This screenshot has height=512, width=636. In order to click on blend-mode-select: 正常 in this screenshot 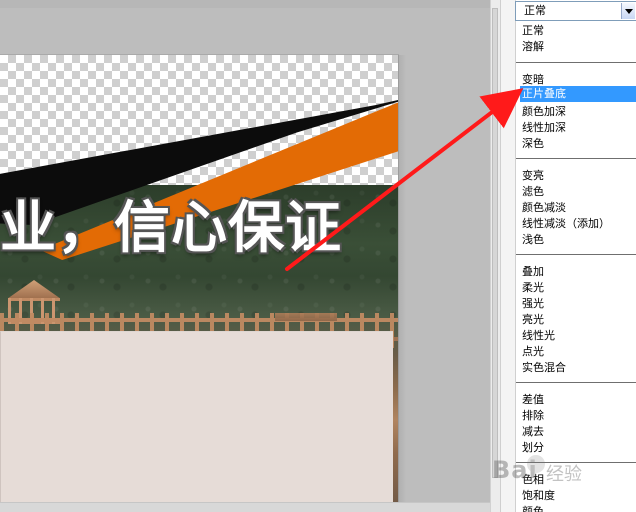, I will do `click(575, 11)`.